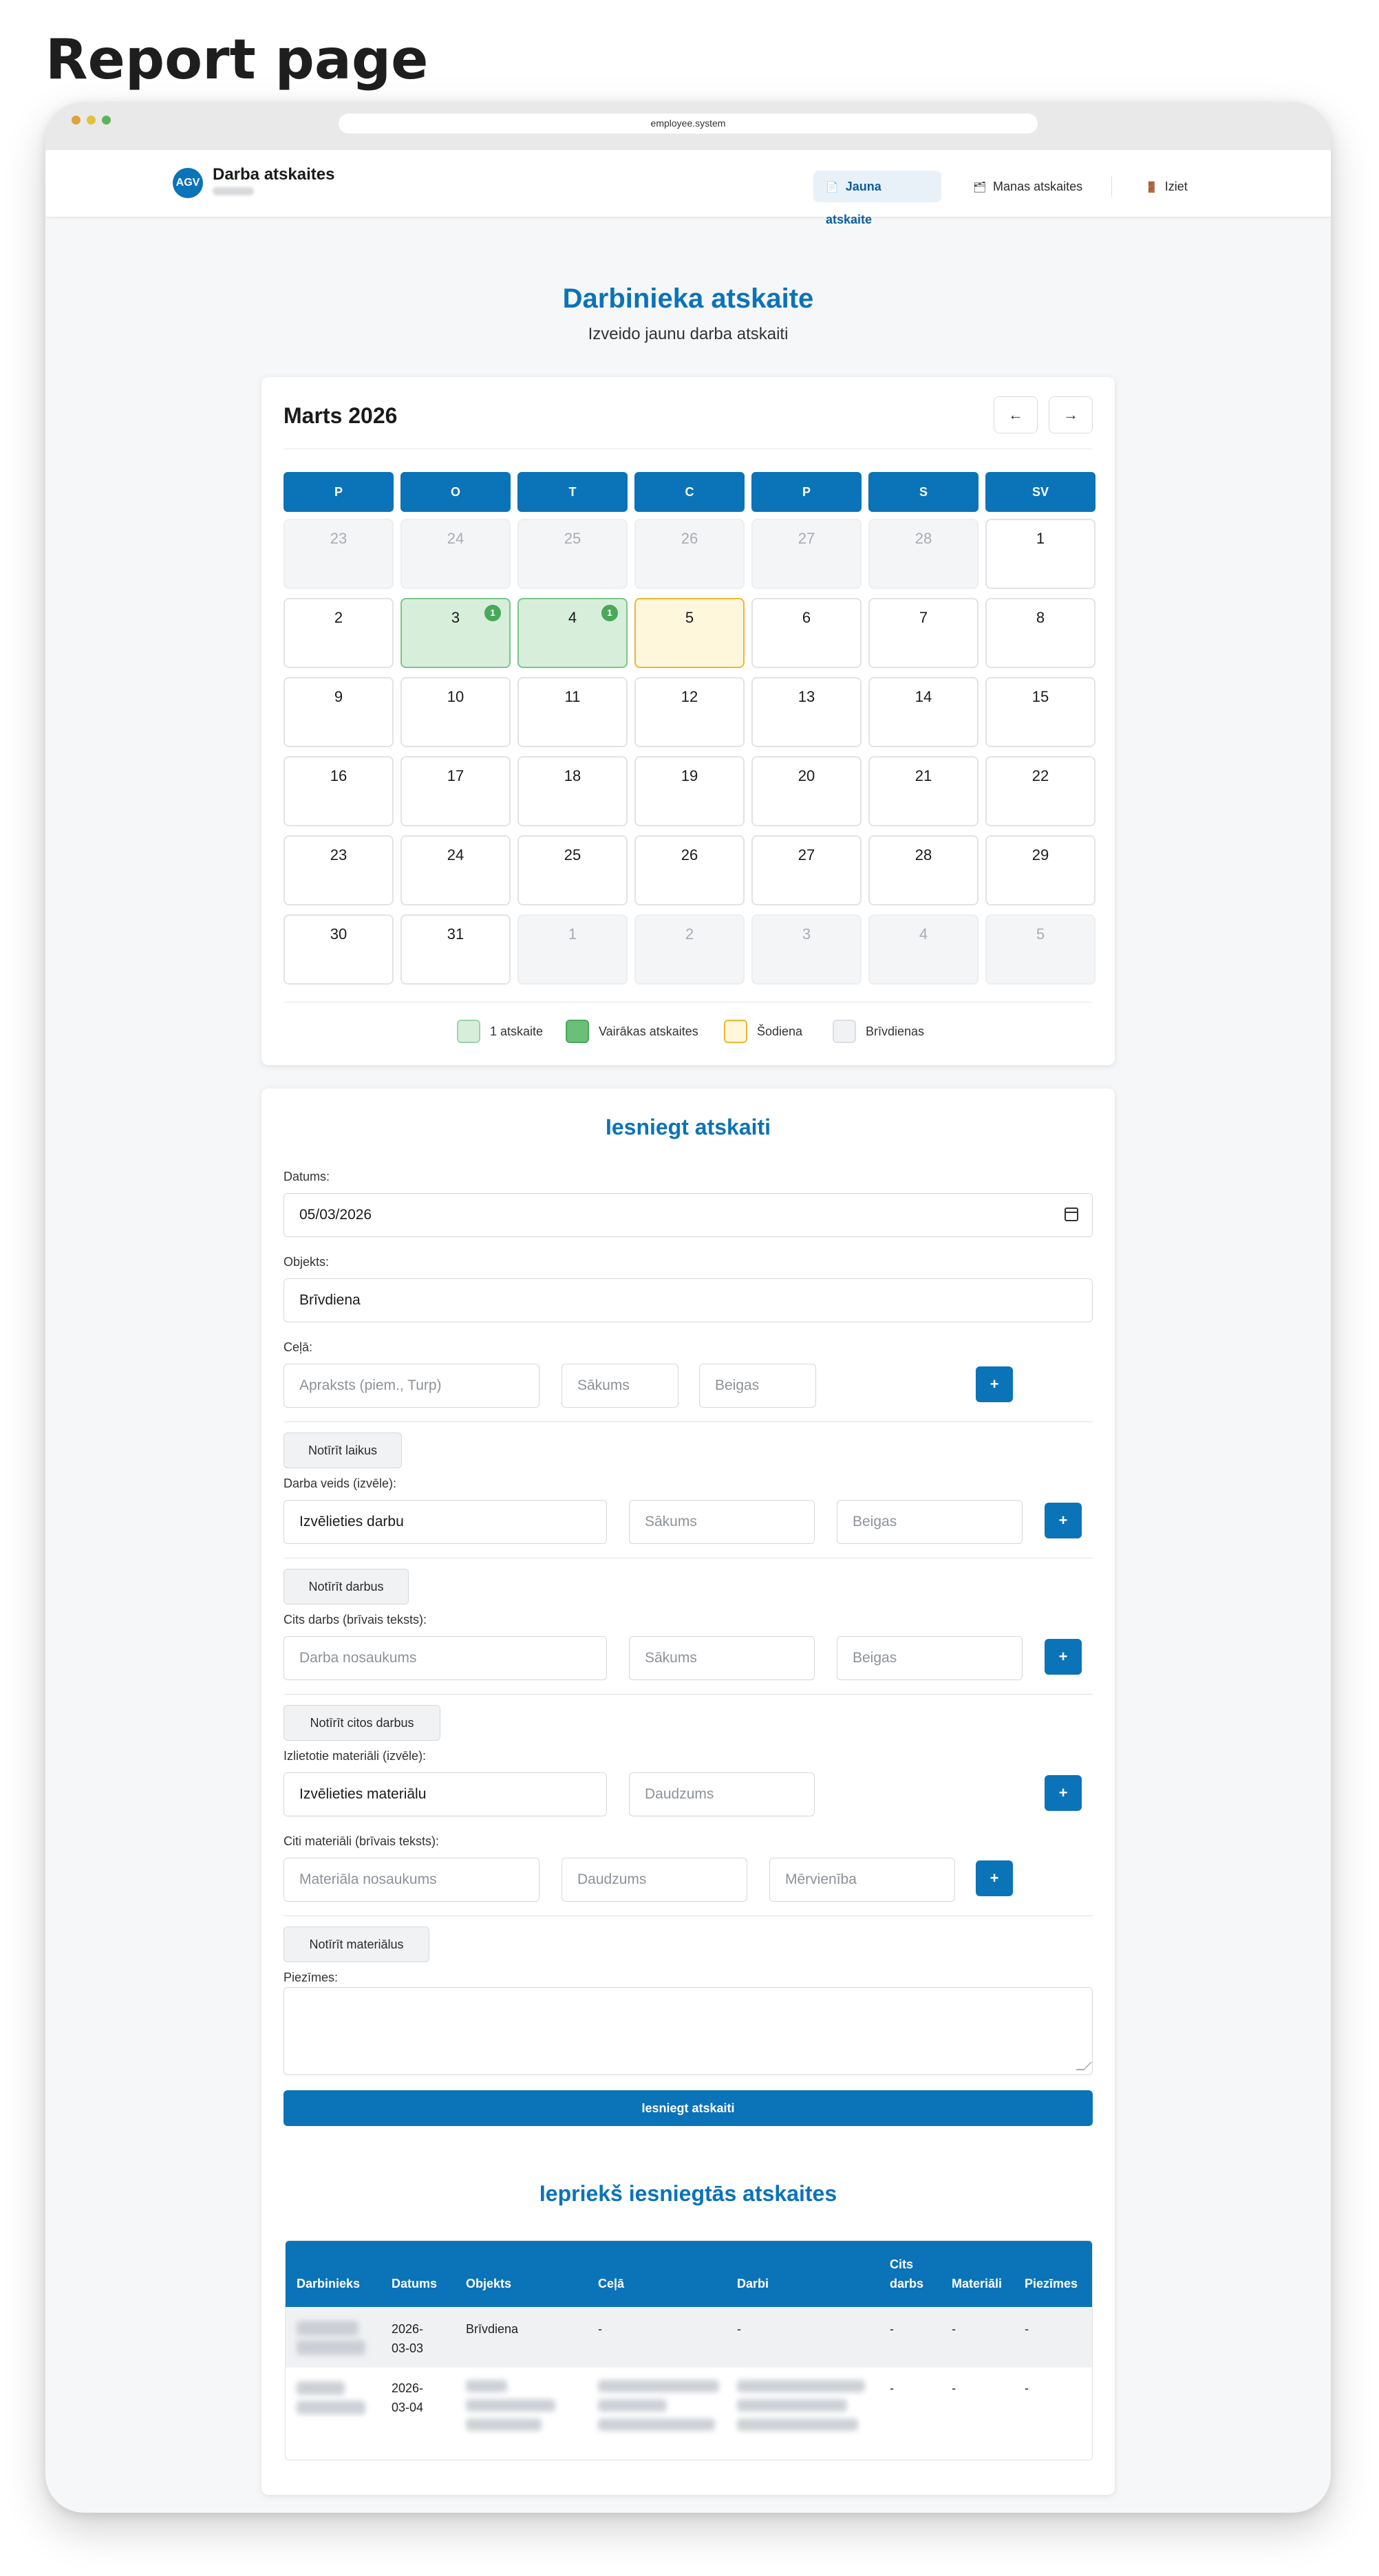 This screenshot has width=1379, height=2576. Describe the element at coordinates (188, 183) in the screenshot. I see `logo: AGV` at that location.